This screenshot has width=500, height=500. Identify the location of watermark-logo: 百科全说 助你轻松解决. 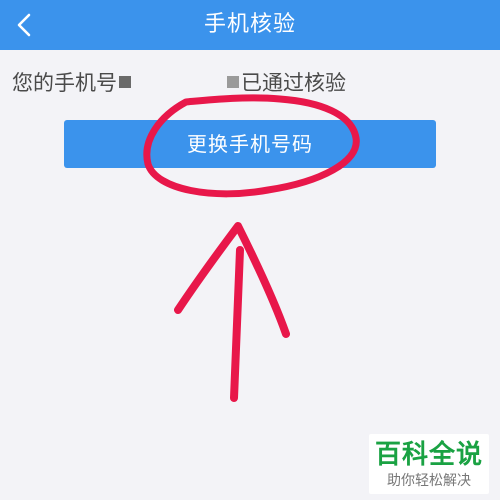
(429, 464).